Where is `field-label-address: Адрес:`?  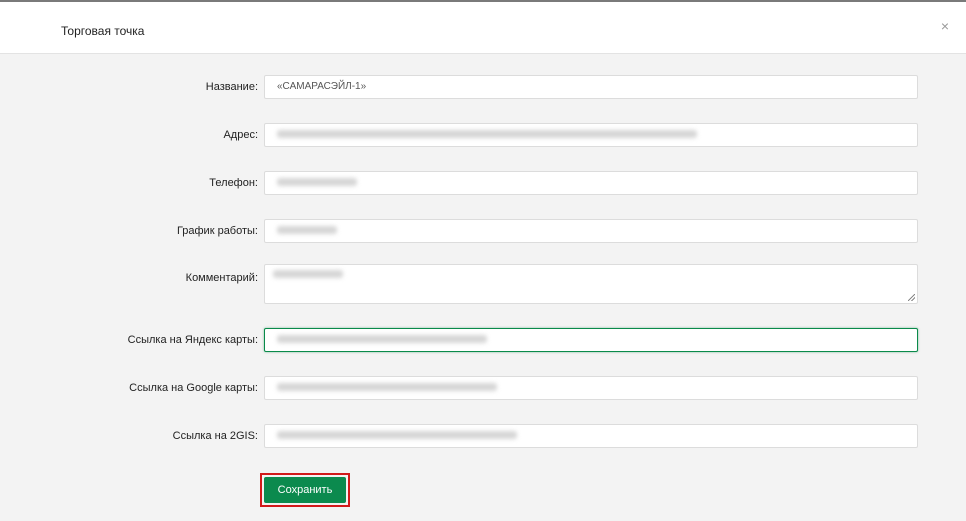
field-label-address: Адрес: is located at coordinates (240, 135).